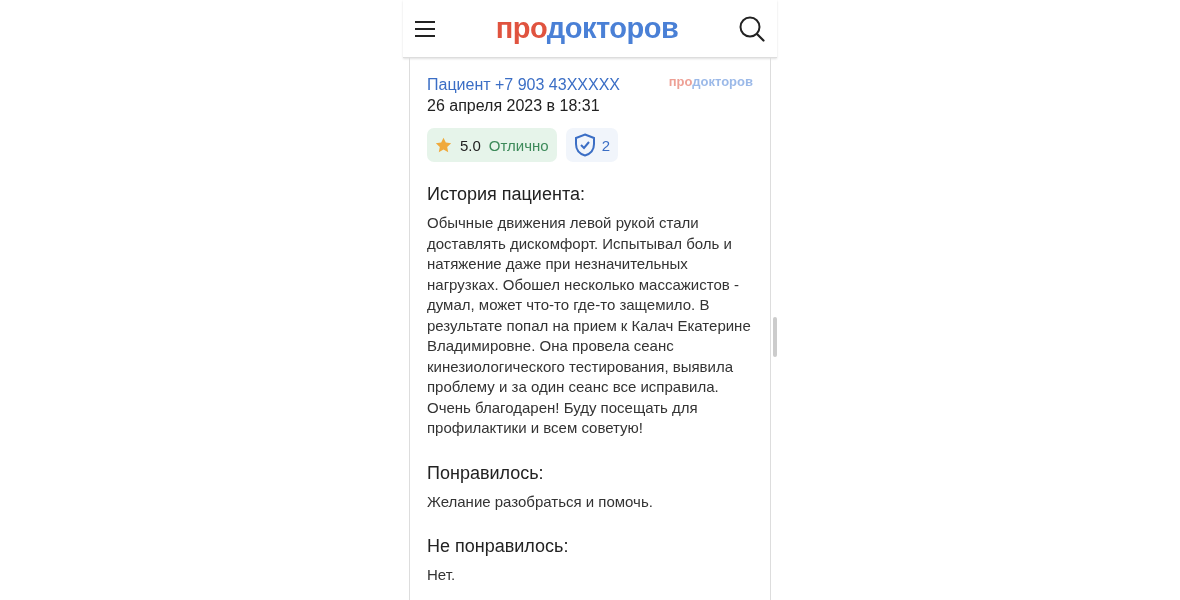 The image size is (1180, 600). What do you see at coordinates (605, 145) in the screenshot?
I see `verified-count: 2` at bounding box center [605, 145].